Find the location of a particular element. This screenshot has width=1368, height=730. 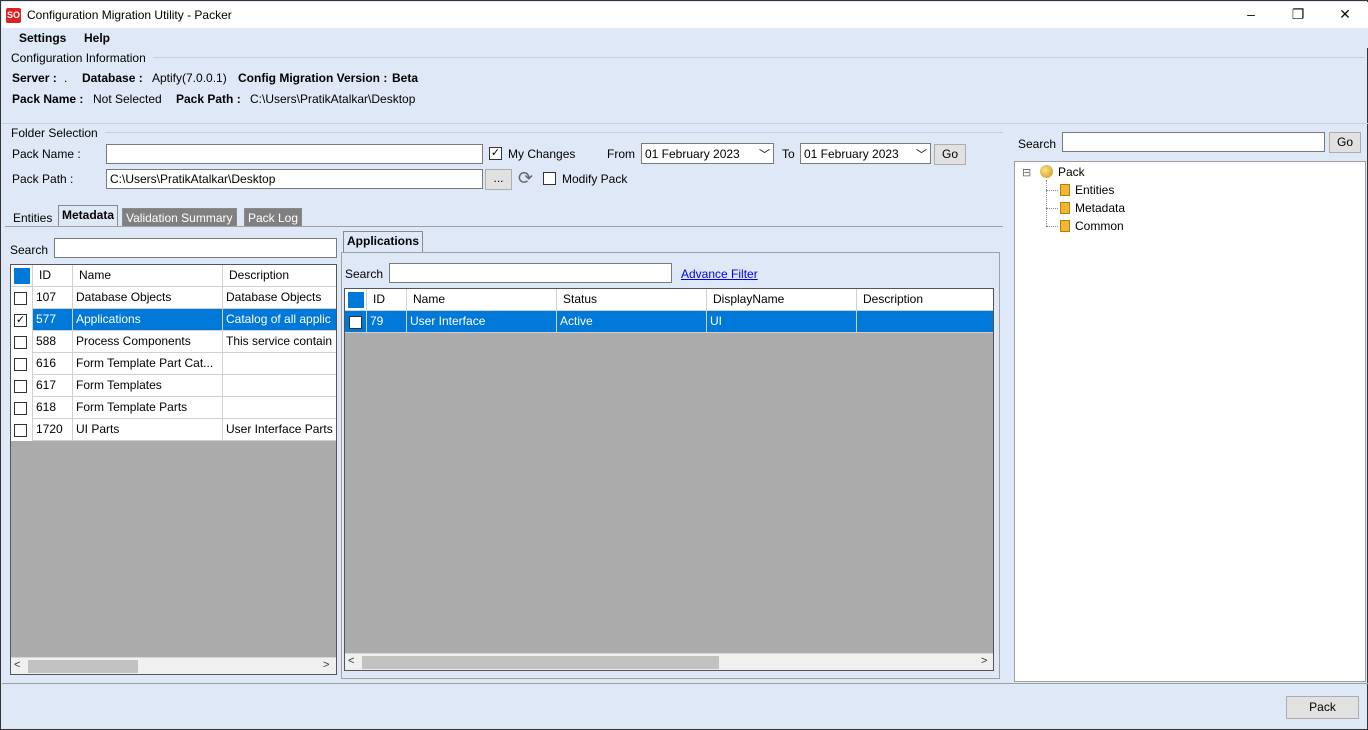

refresh-icon: ⟳ is located at coordinates (525, 178).